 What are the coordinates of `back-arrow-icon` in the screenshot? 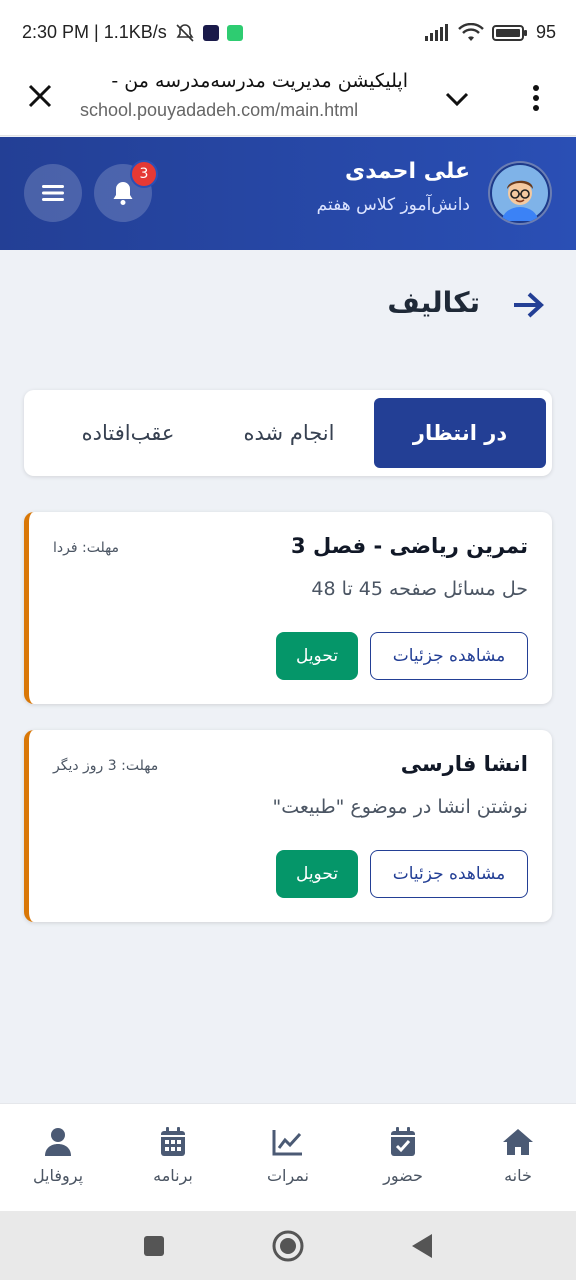 It's located at (528, 305).